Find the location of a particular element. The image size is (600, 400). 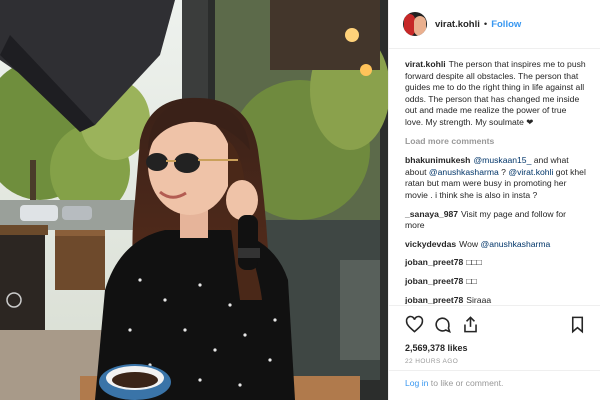

login-text: to like or comment. is located at coordinates (466, 383).